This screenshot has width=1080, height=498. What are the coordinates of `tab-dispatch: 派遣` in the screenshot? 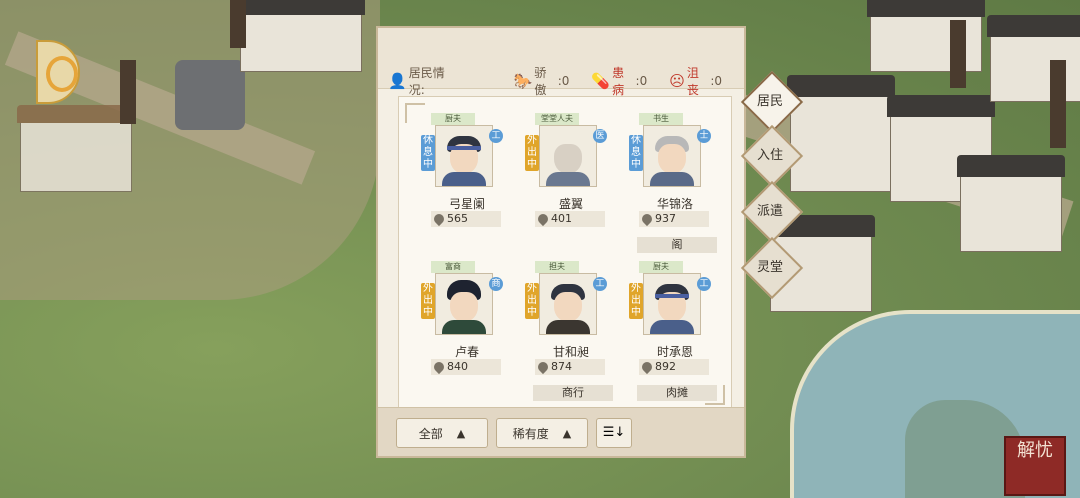 It's located at (772, 212).